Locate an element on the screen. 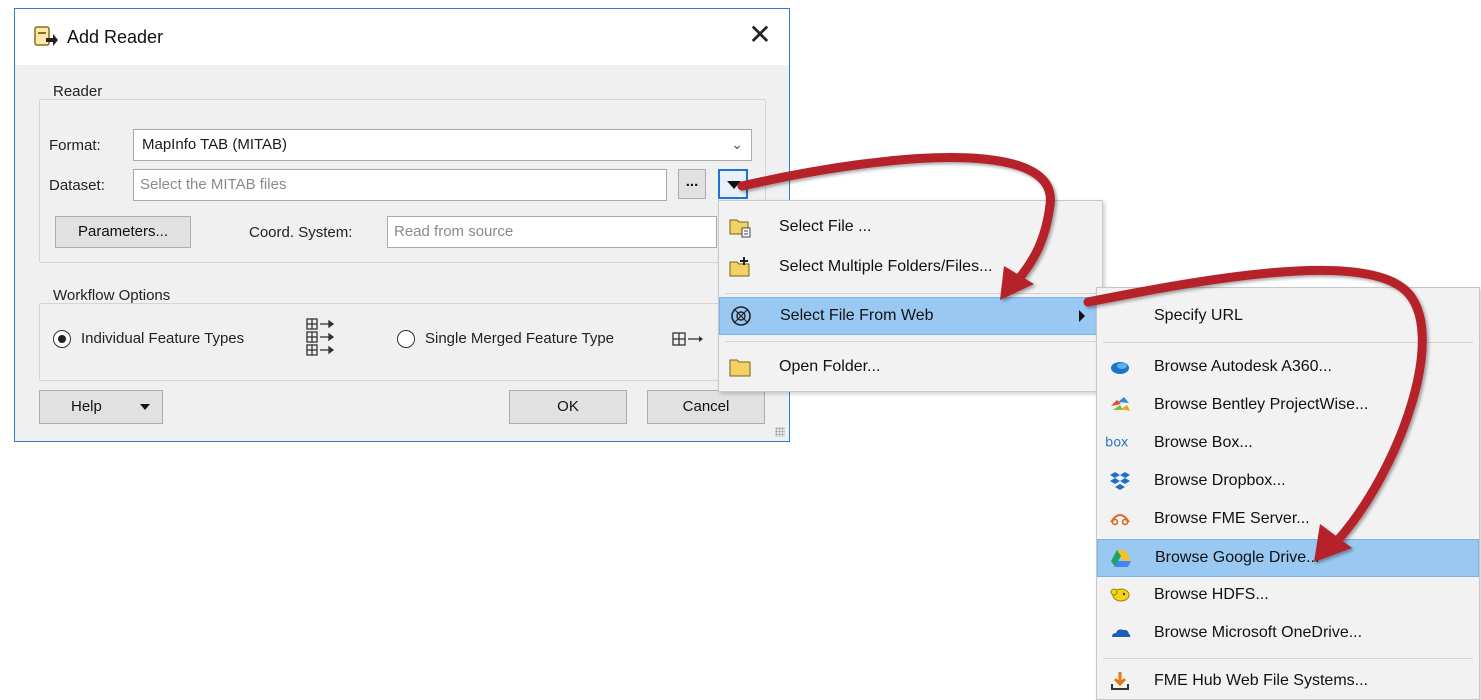  dataset-dropdown-button is located at coordinates (733, 184).